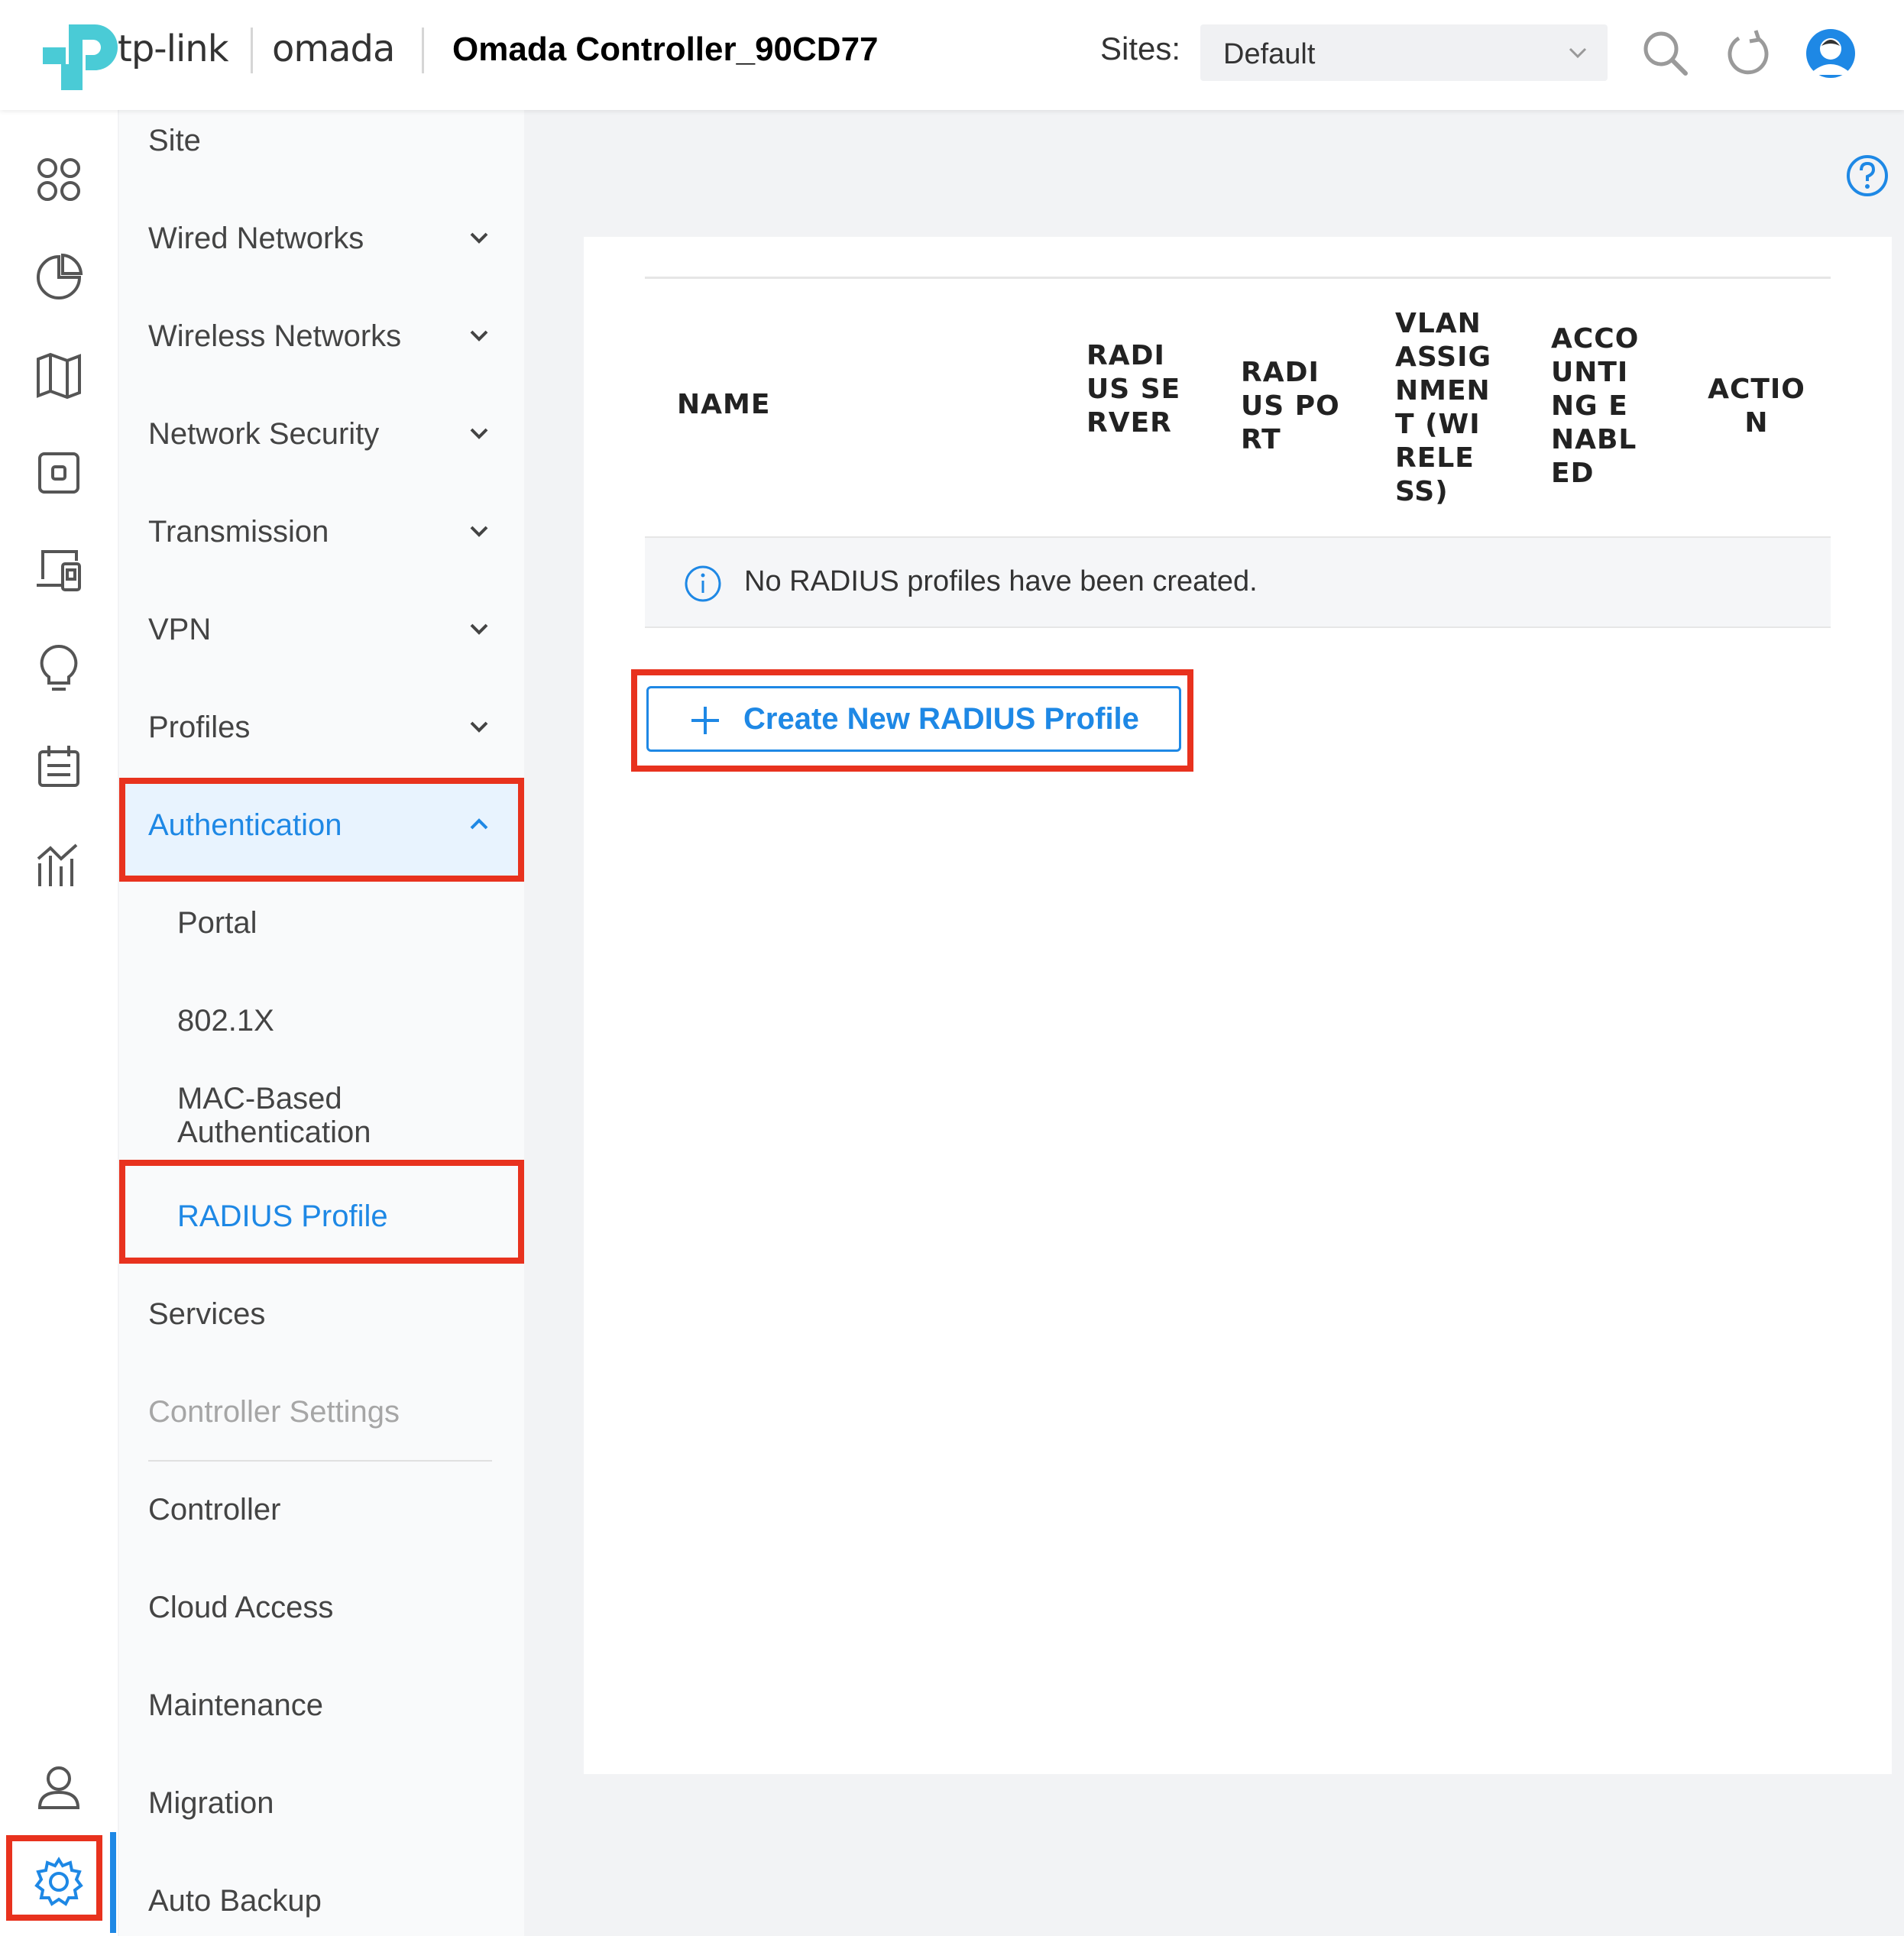 Image resolution: width=1904 pixels, height=1936 pixels. Describe the element at coordinates (320, 1461) in the screenshot. I see `menu-divider` at that location.